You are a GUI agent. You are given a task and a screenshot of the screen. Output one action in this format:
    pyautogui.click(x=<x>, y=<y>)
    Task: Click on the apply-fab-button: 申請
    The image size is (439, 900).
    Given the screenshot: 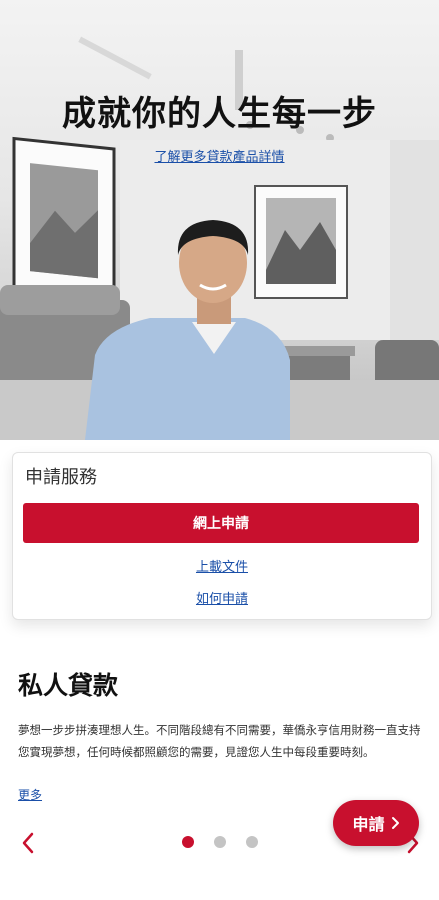 What is the action you would take?
    pyautogui.click(x=376, y=823)
    